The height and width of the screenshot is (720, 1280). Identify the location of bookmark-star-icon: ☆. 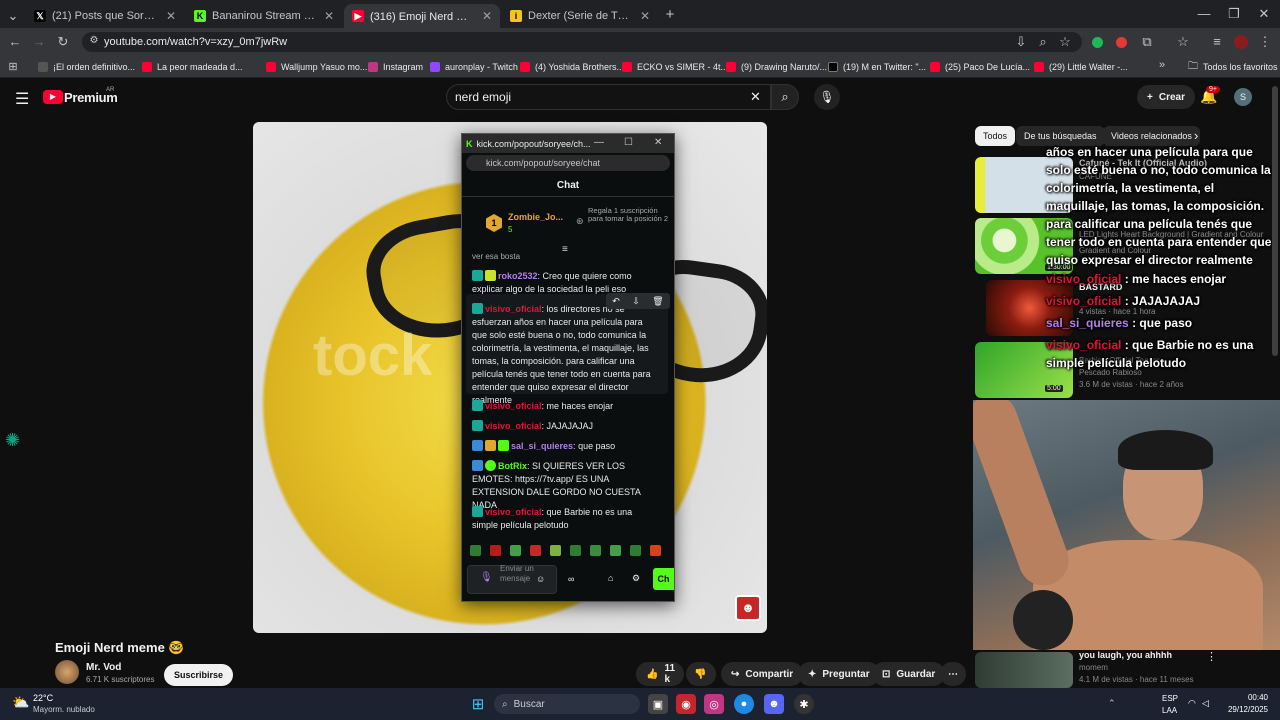
(1065, 42).